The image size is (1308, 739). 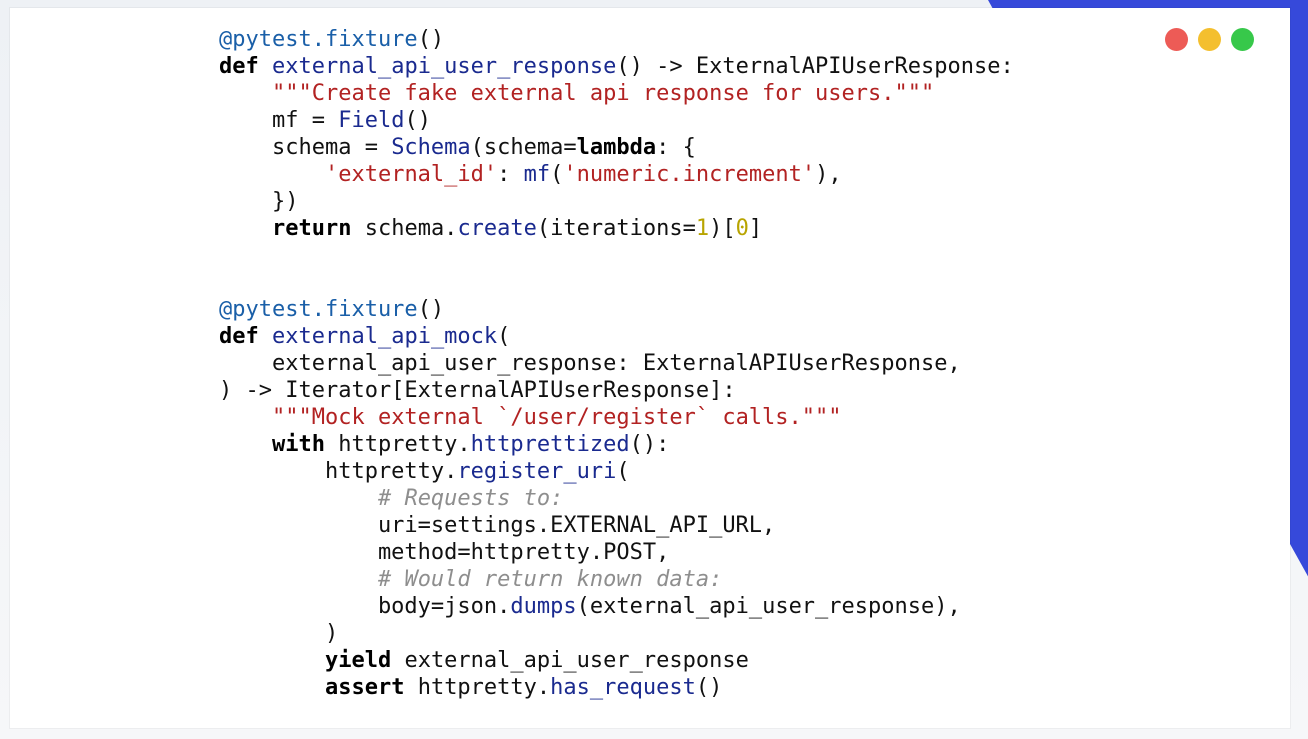 What do you see at coordinates (444, 66) in the screenshot?
I see `function-token: external_api_user_response` at bounding box center [444, 66].